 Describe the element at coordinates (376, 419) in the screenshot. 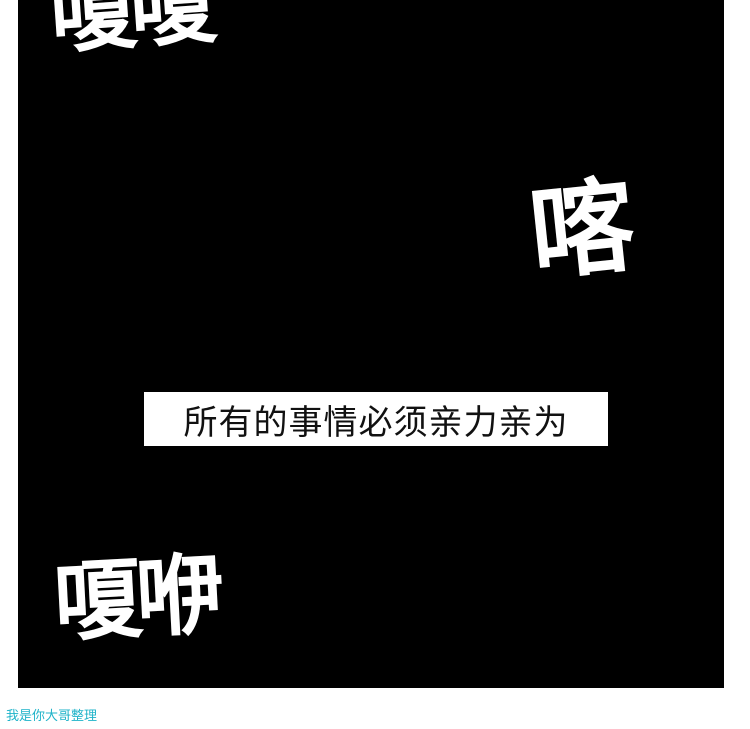

I see `caption-box: 所有的事情必须亲力亲为` at that location.